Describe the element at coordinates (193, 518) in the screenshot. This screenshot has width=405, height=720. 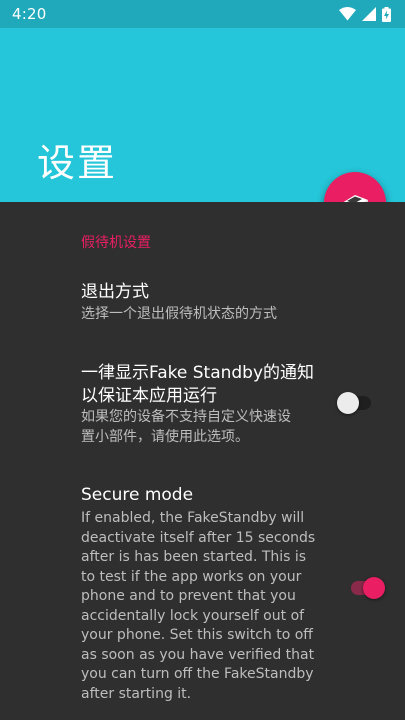
I see `secure-mode-summary-line: If enabled, the FakeStandby will` at that location.